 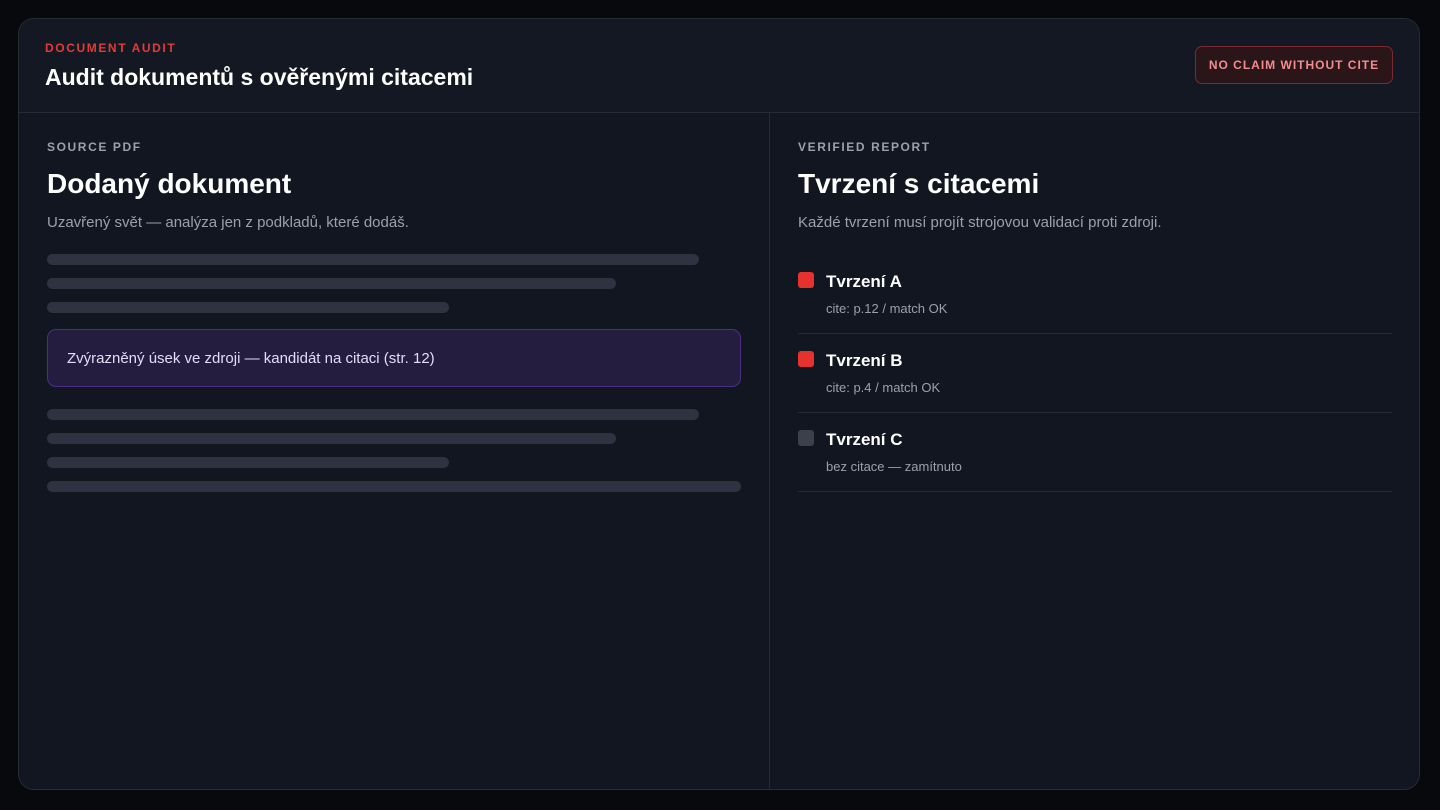 I want to click on claim-row: Tvrzení C bez citace — zamítnuto, so click(x=1095, y=453).